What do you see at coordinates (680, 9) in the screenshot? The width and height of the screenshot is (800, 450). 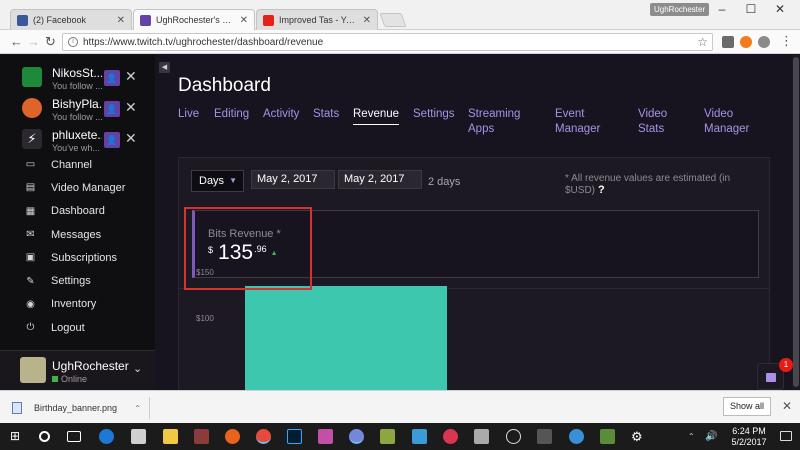 I see `profile-badge: UghRochester` at bounding box center [680, 9].